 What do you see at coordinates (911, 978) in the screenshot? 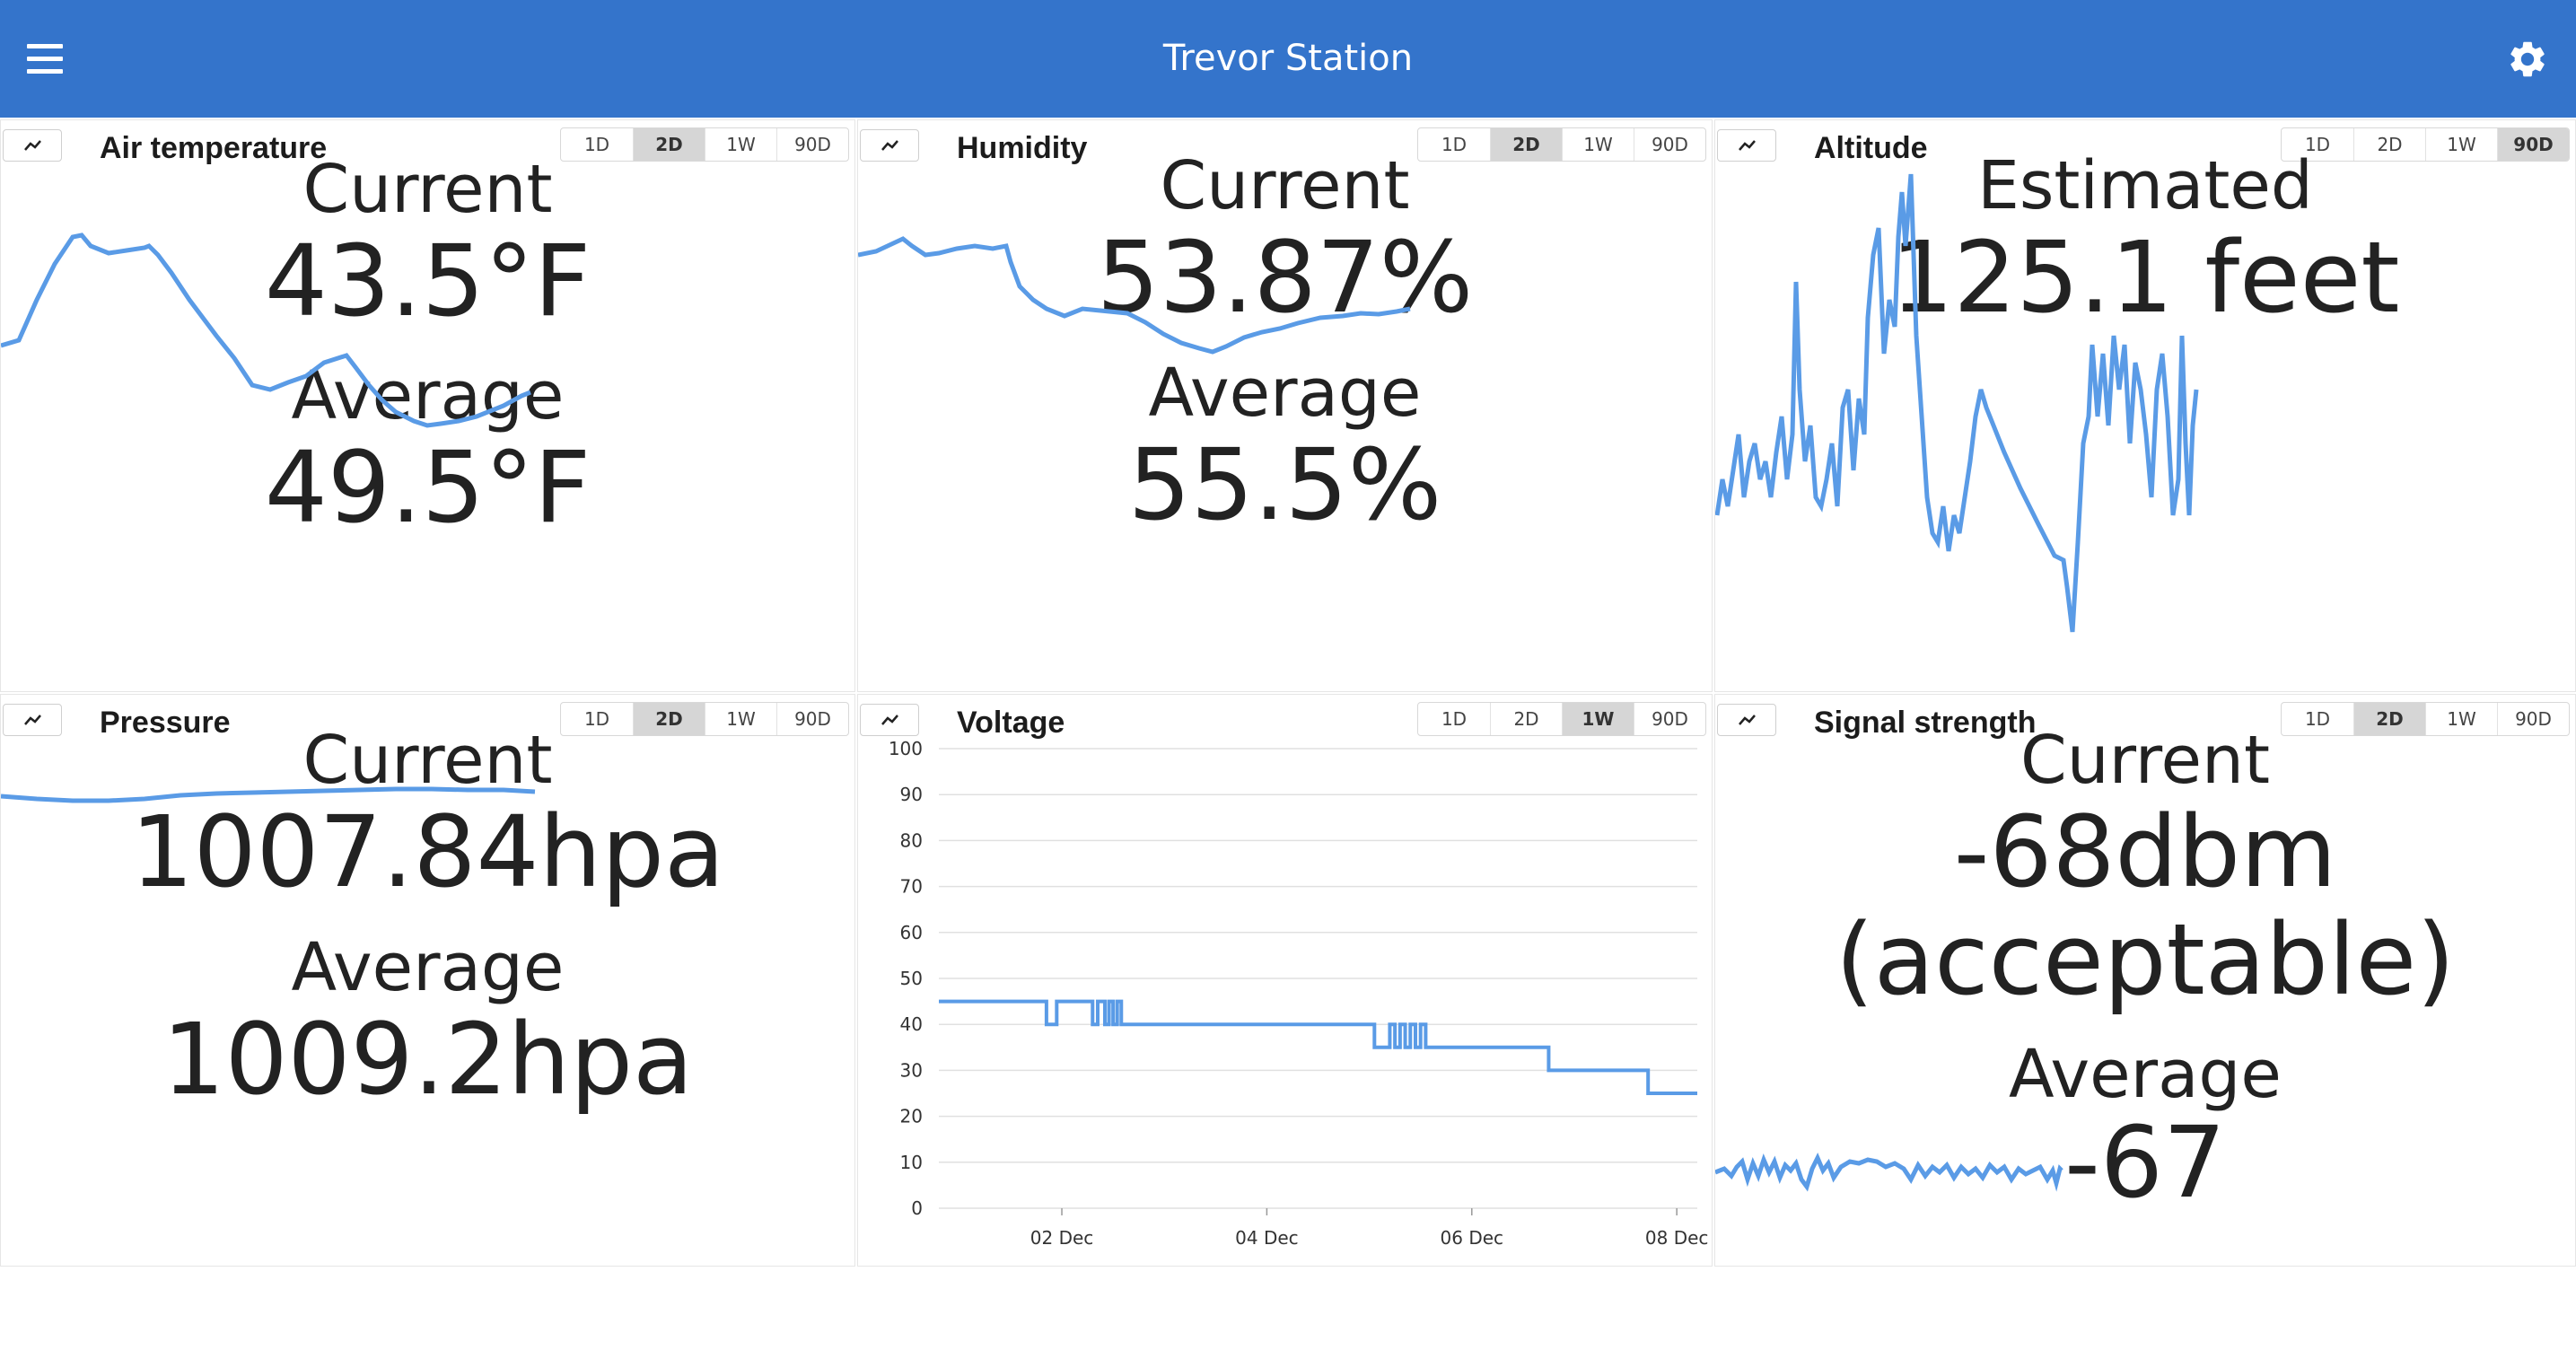
I see `y-tick-label: 50` at bounding box center [911, 978].